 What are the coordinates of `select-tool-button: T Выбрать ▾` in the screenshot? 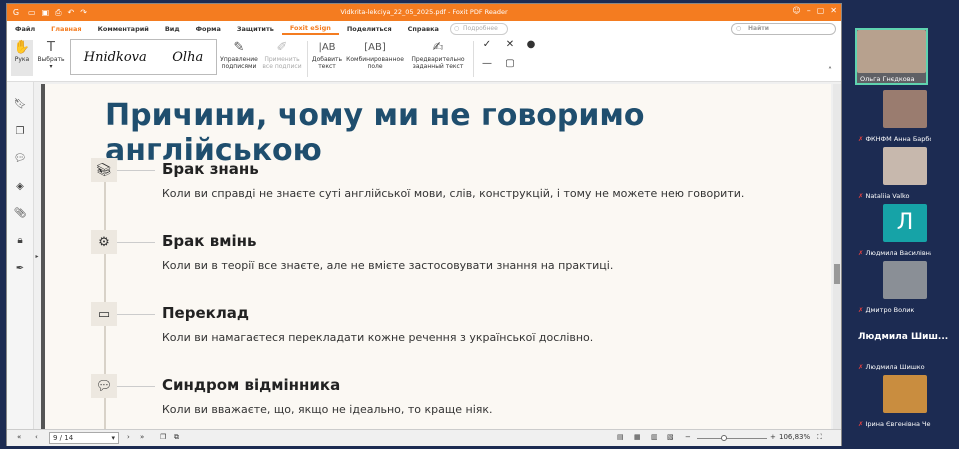 It's located at (51, 55).